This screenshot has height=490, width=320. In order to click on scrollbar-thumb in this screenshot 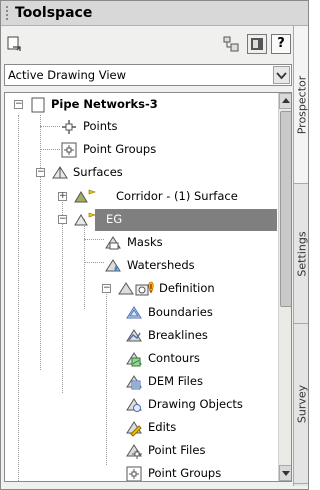, I will do `click(285, 209)`.